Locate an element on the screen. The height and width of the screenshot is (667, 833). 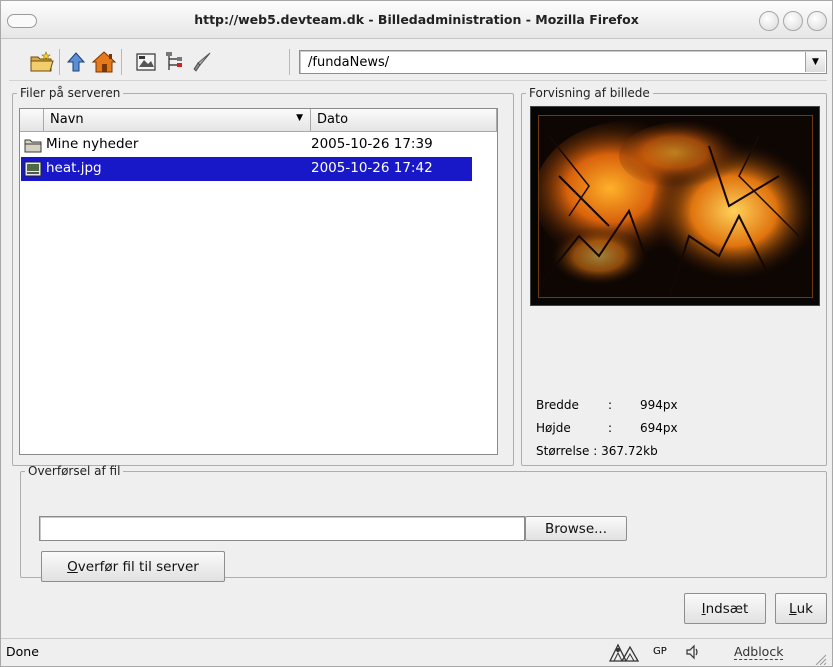
minimize-button is located at coordinates (769, 21).